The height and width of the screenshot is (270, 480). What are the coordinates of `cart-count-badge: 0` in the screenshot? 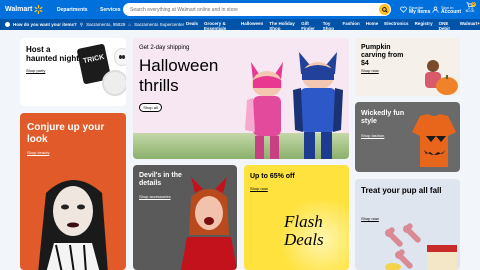 It's located at (473, 4).